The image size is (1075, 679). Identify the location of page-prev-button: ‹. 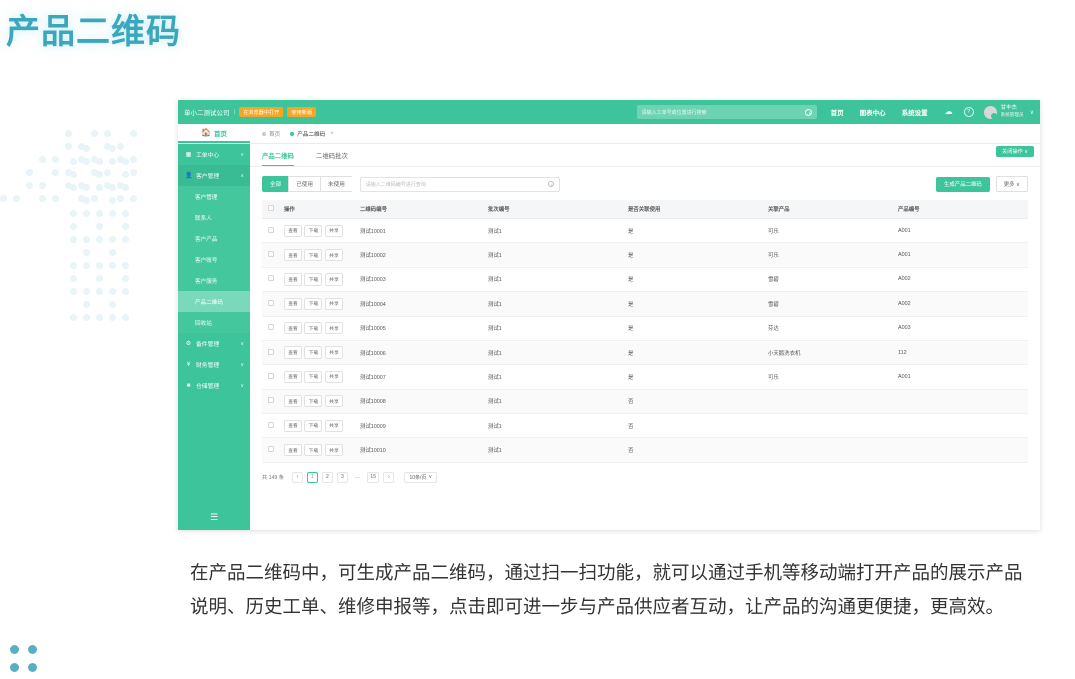
(297, 477).